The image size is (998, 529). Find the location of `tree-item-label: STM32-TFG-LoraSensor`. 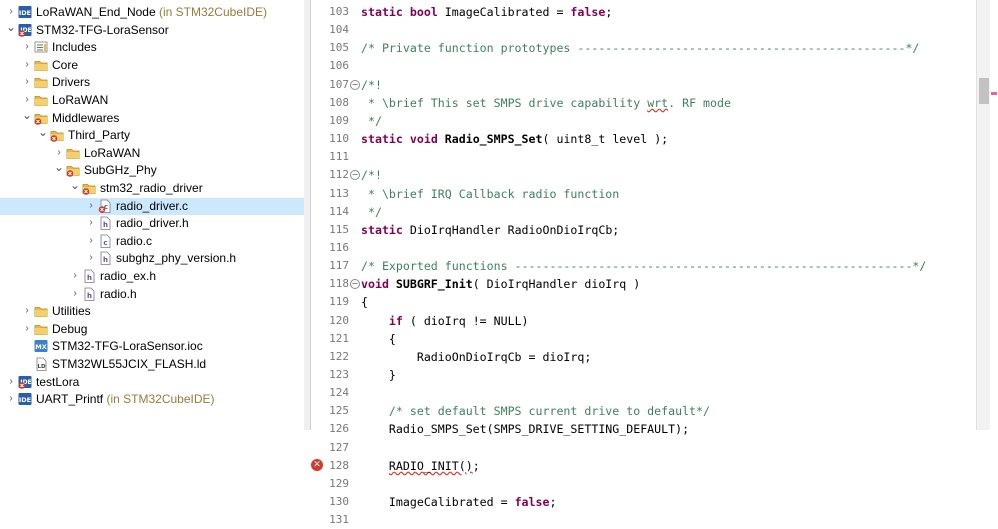

tree-item-label: STM32-TFG-LoraSensor is located at coordinates (102, 29).